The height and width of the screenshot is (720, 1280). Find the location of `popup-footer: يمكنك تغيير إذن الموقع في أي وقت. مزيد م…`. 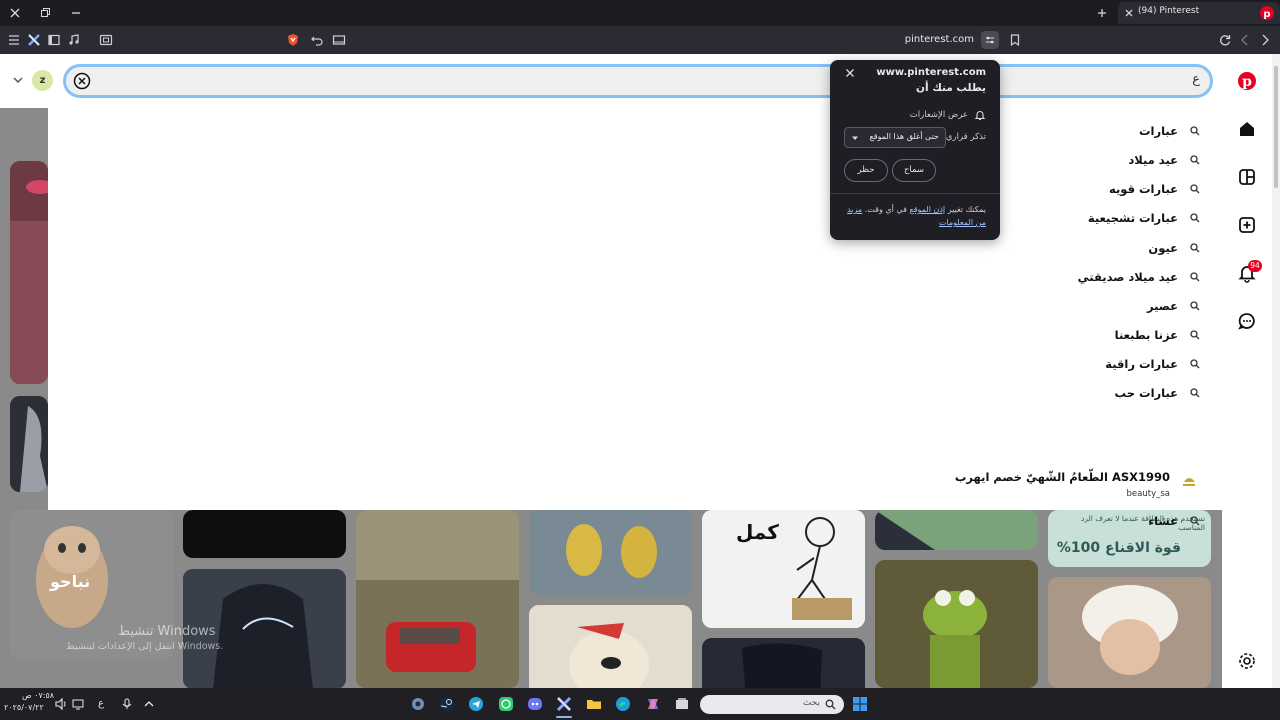

popup-footer: يمكنك تغيير إذن الموقع في أي وقت. مزيد م… is located at coordinates (915, 216).